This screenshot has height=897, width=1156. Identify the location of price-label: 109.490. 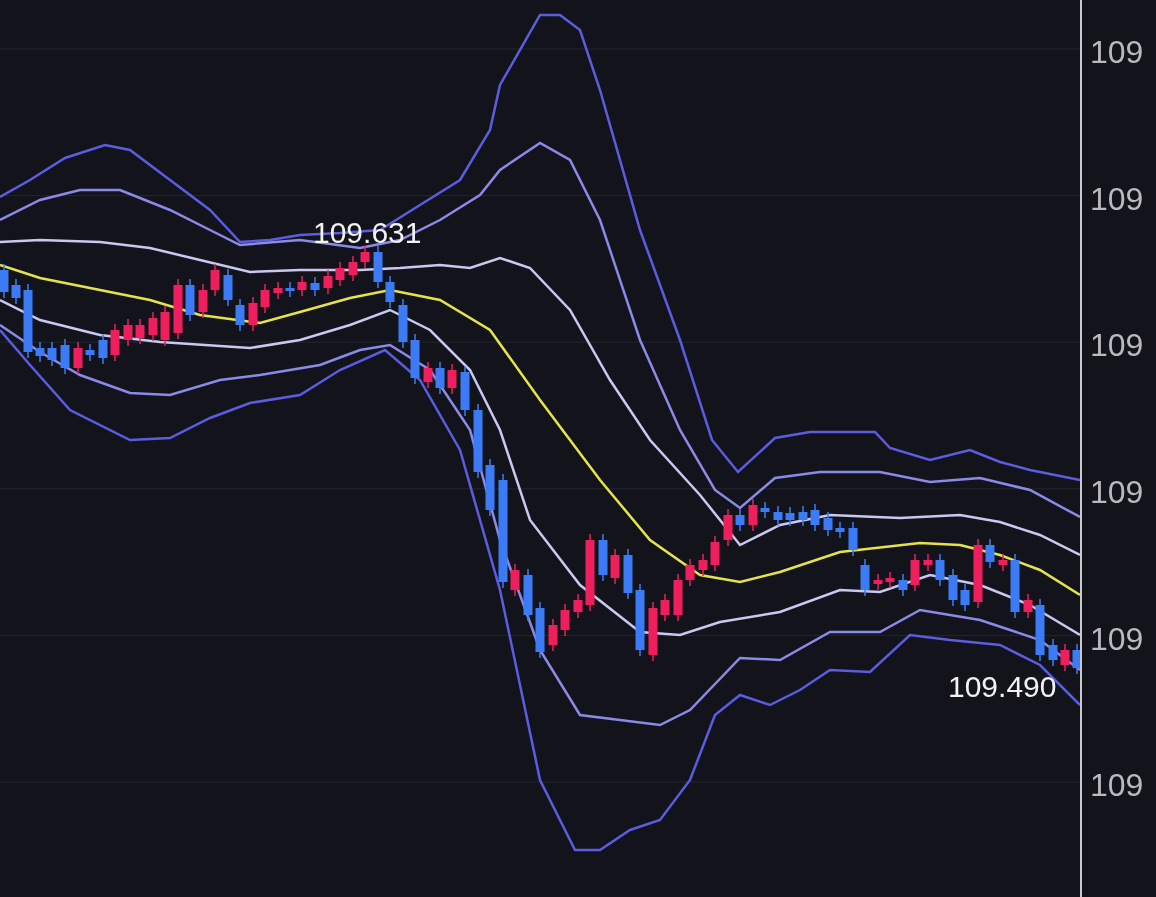
(1002, 686).